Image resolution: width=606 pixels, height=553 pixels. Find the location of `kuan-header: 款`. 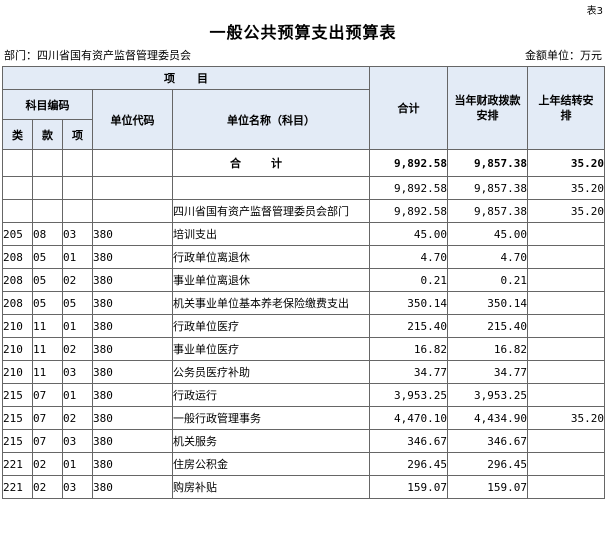

kuan-header: 款 is located at coordinates (47, 134).